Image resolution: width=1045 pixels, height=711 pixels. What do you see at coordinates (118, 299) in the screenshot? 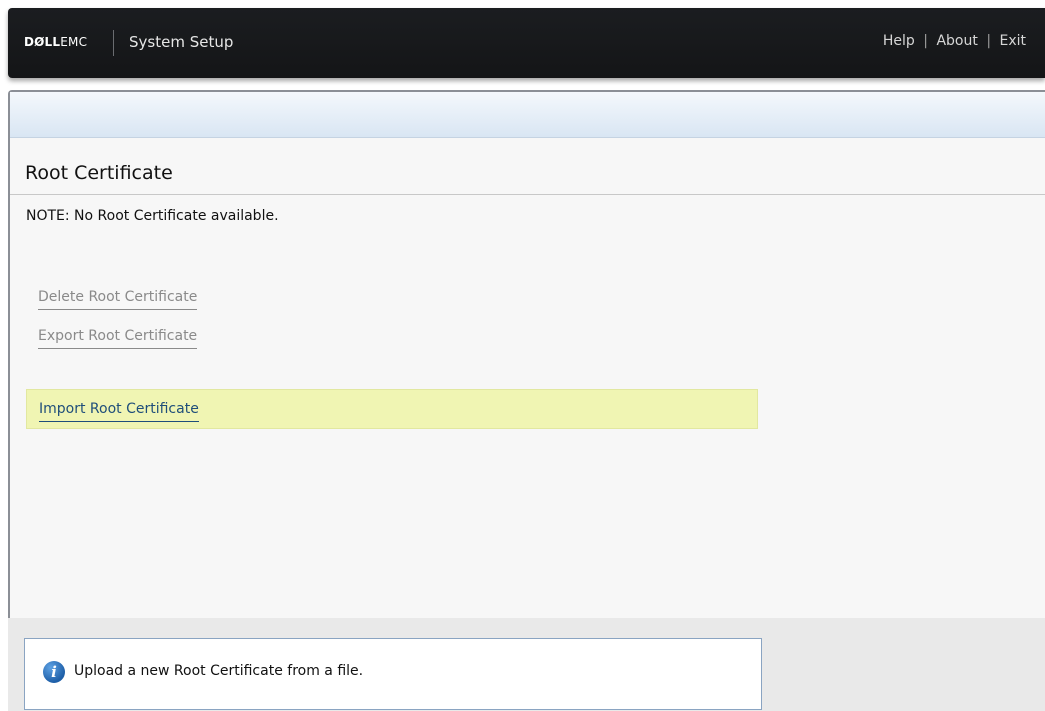
I see `delete-root-certificate-link: Delete Root Certificate` at bounding box center [118, 299].